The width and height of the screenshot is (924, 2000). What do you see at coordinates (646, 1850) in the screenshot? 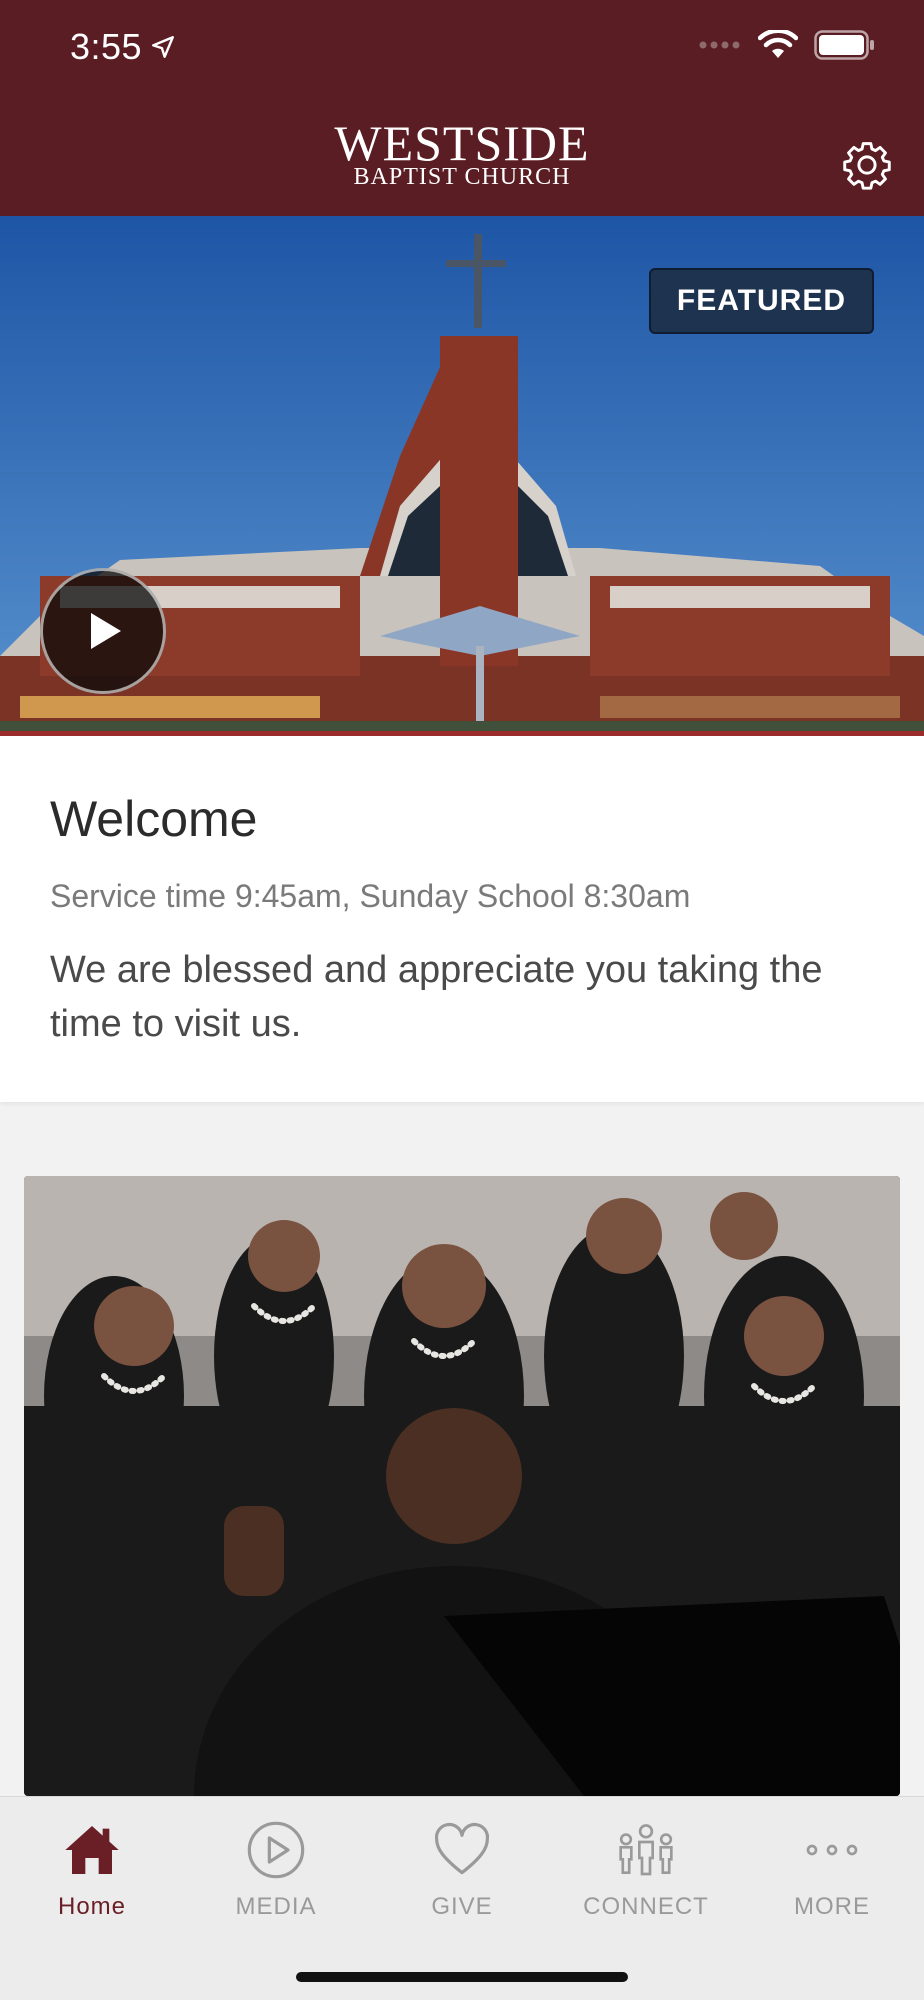
I see `people-icon` at bounding box center [646, 1850].